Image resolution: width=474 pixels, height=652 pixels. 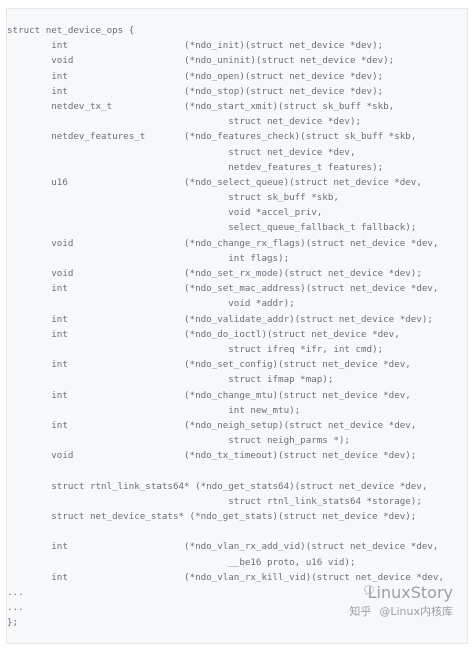 What do you see at coordinates (178, 441) in the screenshot?
I see `code-line: struct neigh_parms *);` at bounding box center [178, 441].